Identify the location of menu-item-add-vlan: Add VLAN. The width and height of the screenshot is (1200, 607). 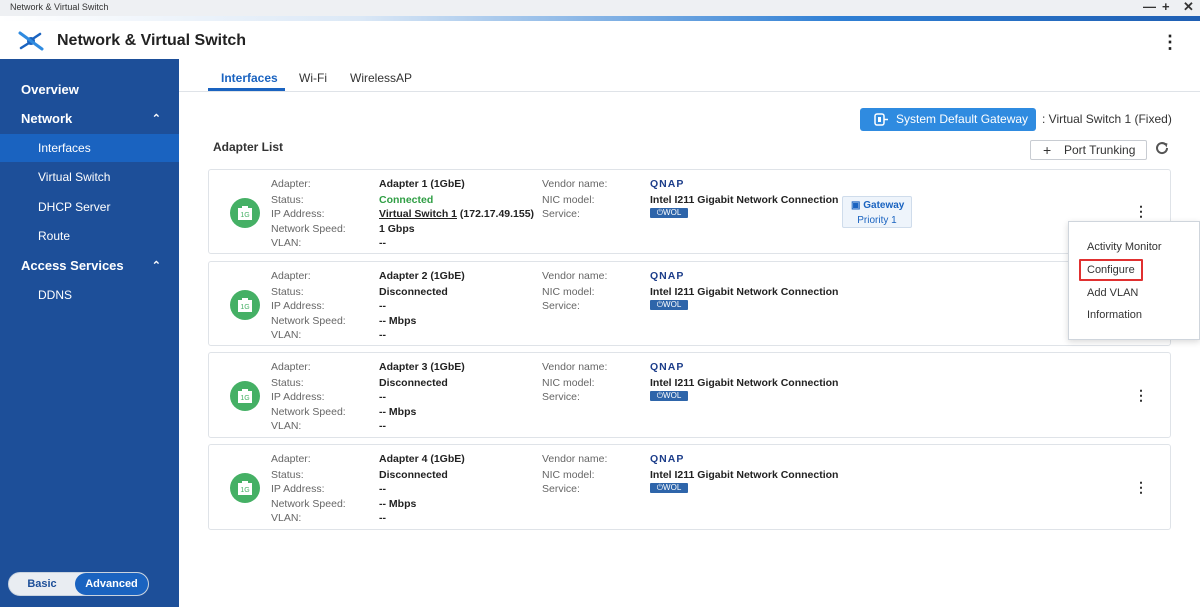
(1112, 293).